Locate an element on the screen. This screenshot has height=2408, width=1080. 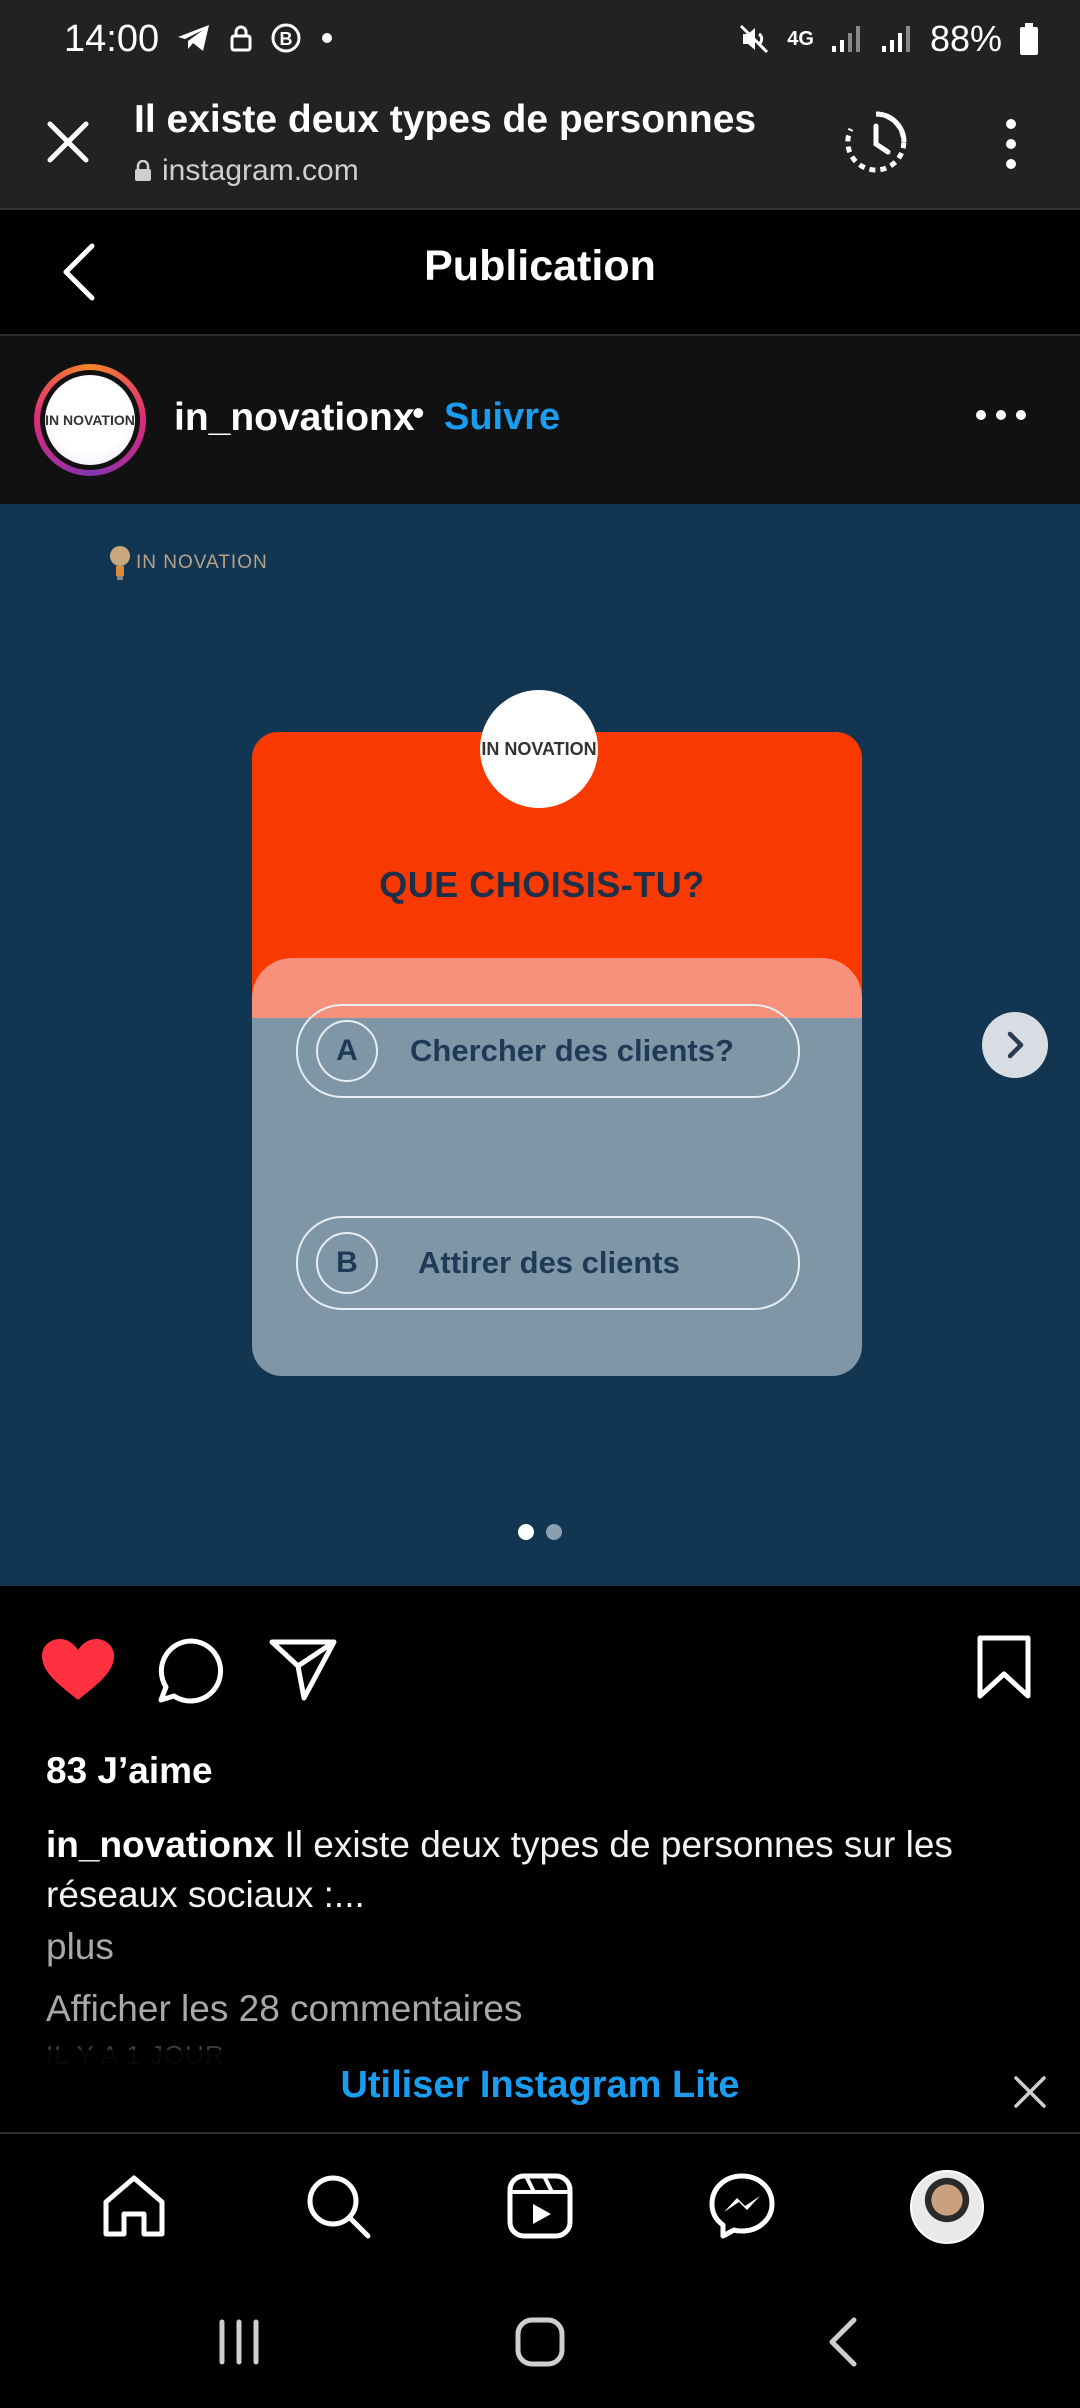
status-time: 14:00 is located at coordinates (112, 39).